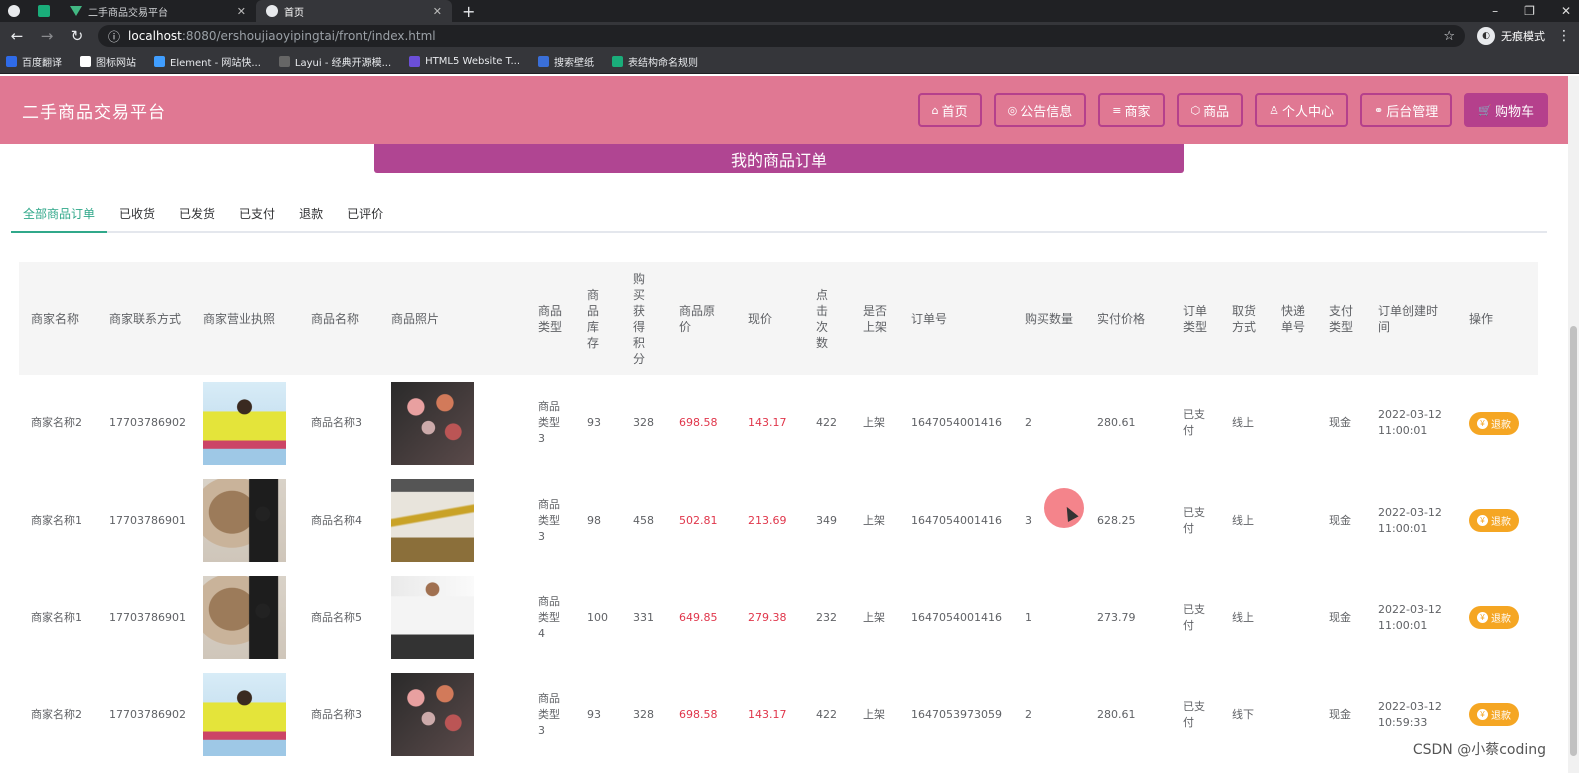 This screenshot has width=1579, height=773. Describe the element at coordinates (1410, 714) in the screenshot. I see `cell-text: 2022-03-12 10:59:33` at that location.